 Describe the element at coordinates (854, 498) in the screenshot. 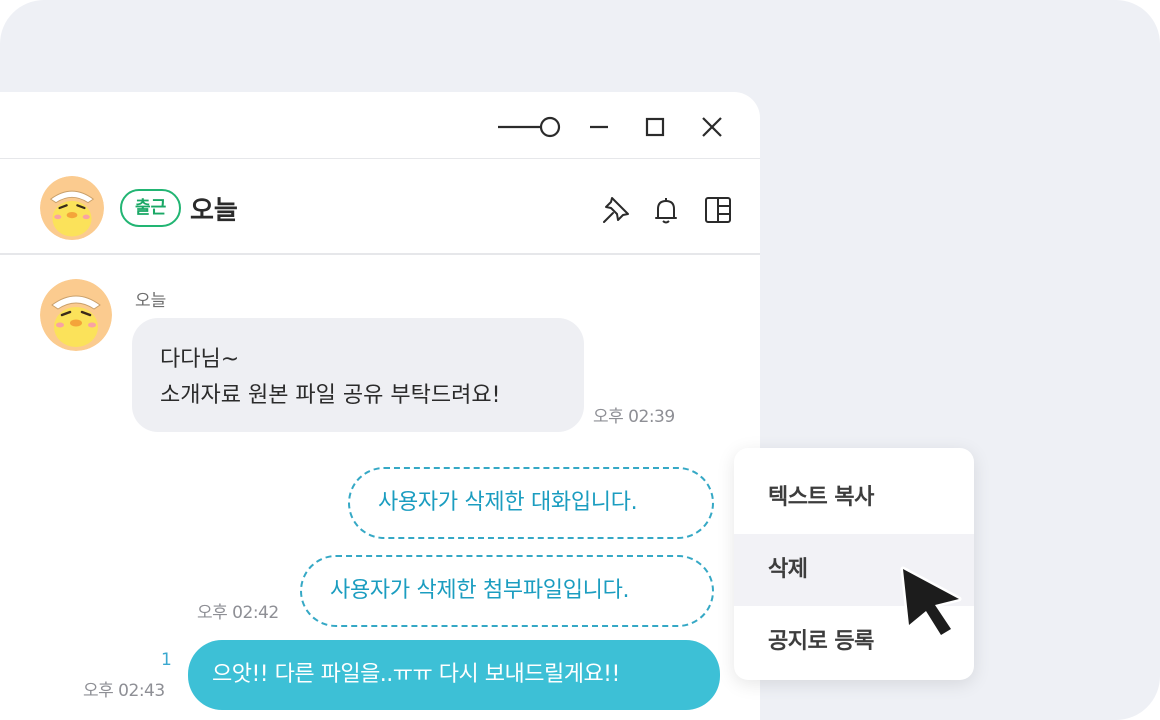

I see `menu-item-copy-text: 텍스트 복사` at that location.